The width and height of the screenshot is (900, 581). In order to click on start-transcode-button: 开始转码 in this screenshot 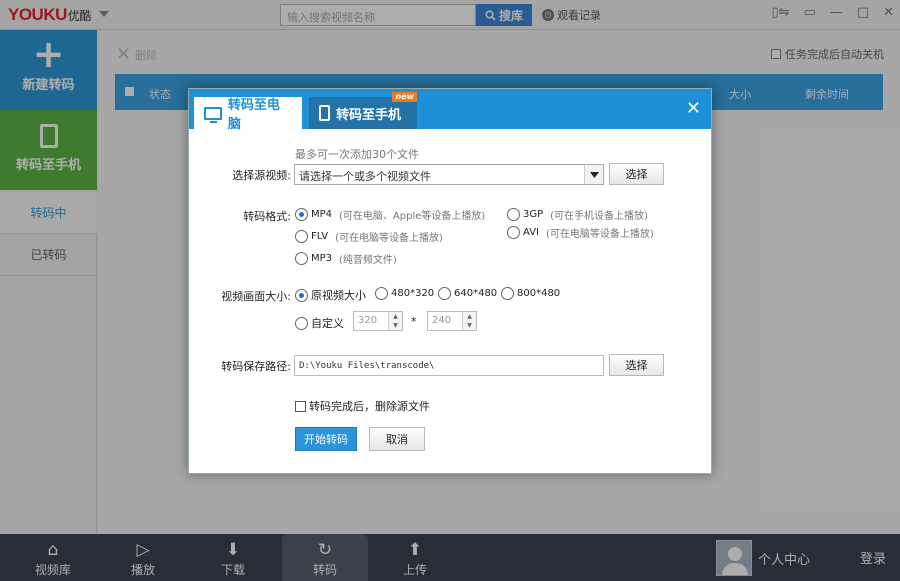, I will do `click(326, 439)`.